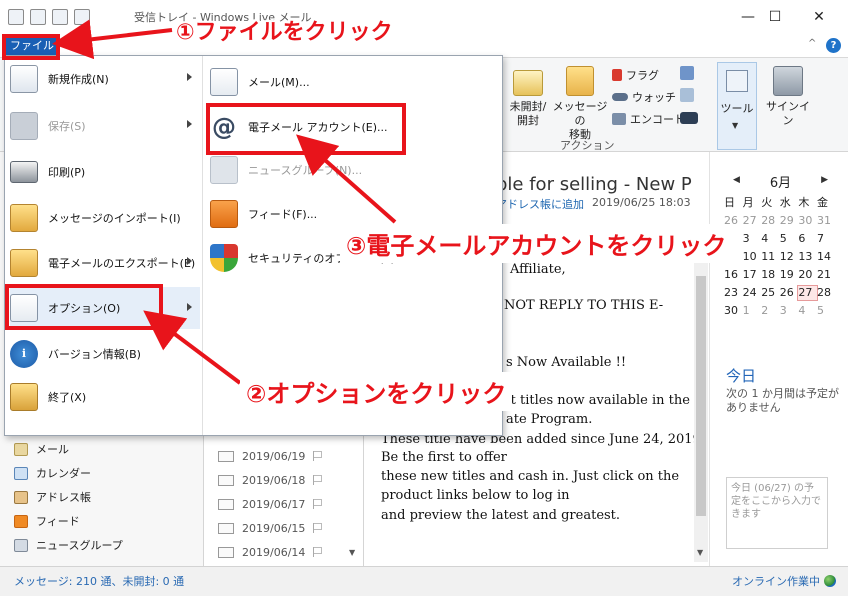  What do you see at coordinates (752, 257) in the screenshot?
I see `calendar-day: 10` at bounding box center [752, 257].